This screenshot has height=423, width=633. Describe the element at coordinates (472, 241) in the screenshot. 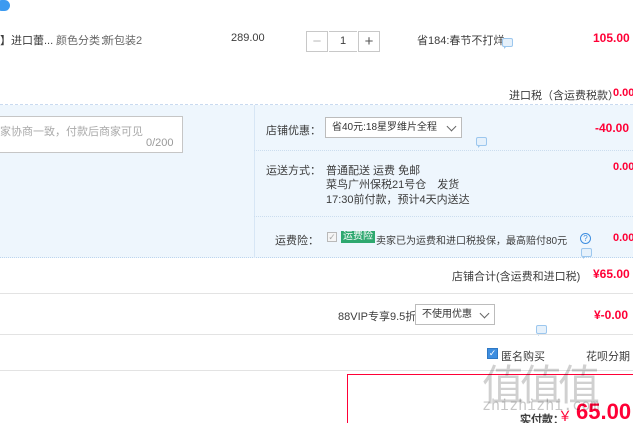

I see `freight-insurance-text: 卖家已为运费和进口税投保，最高赔付80元` at that location.